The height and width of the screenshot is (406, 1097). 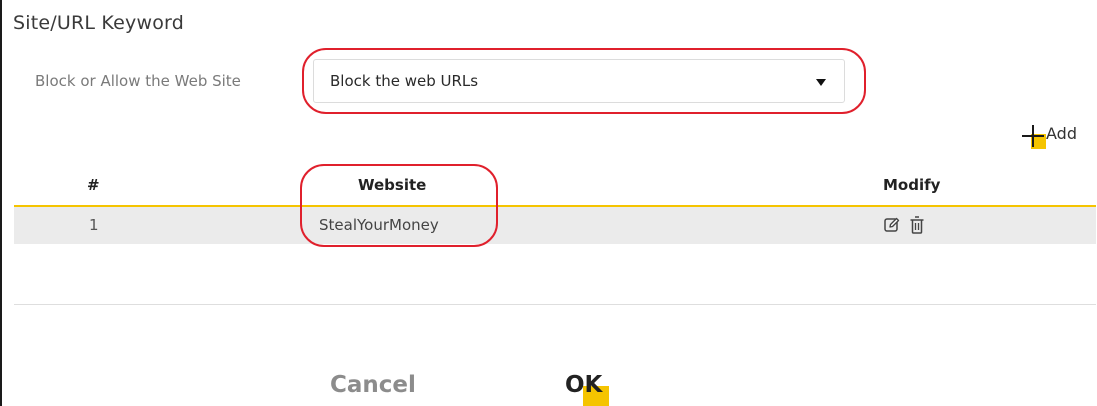 What do you see at coordinates (555, 225) in the screenshot?
I see `table-row: 1 StealYourMoney` at bounding box center [555, 225].